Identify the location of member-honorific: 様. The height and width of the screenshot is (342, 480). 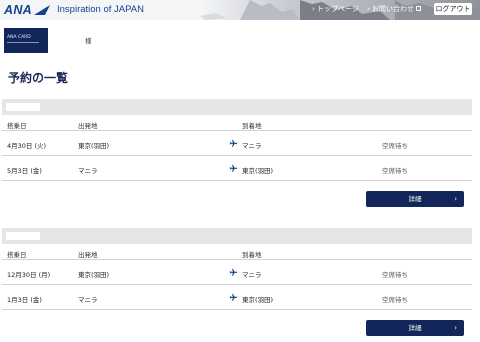
(88, 41).